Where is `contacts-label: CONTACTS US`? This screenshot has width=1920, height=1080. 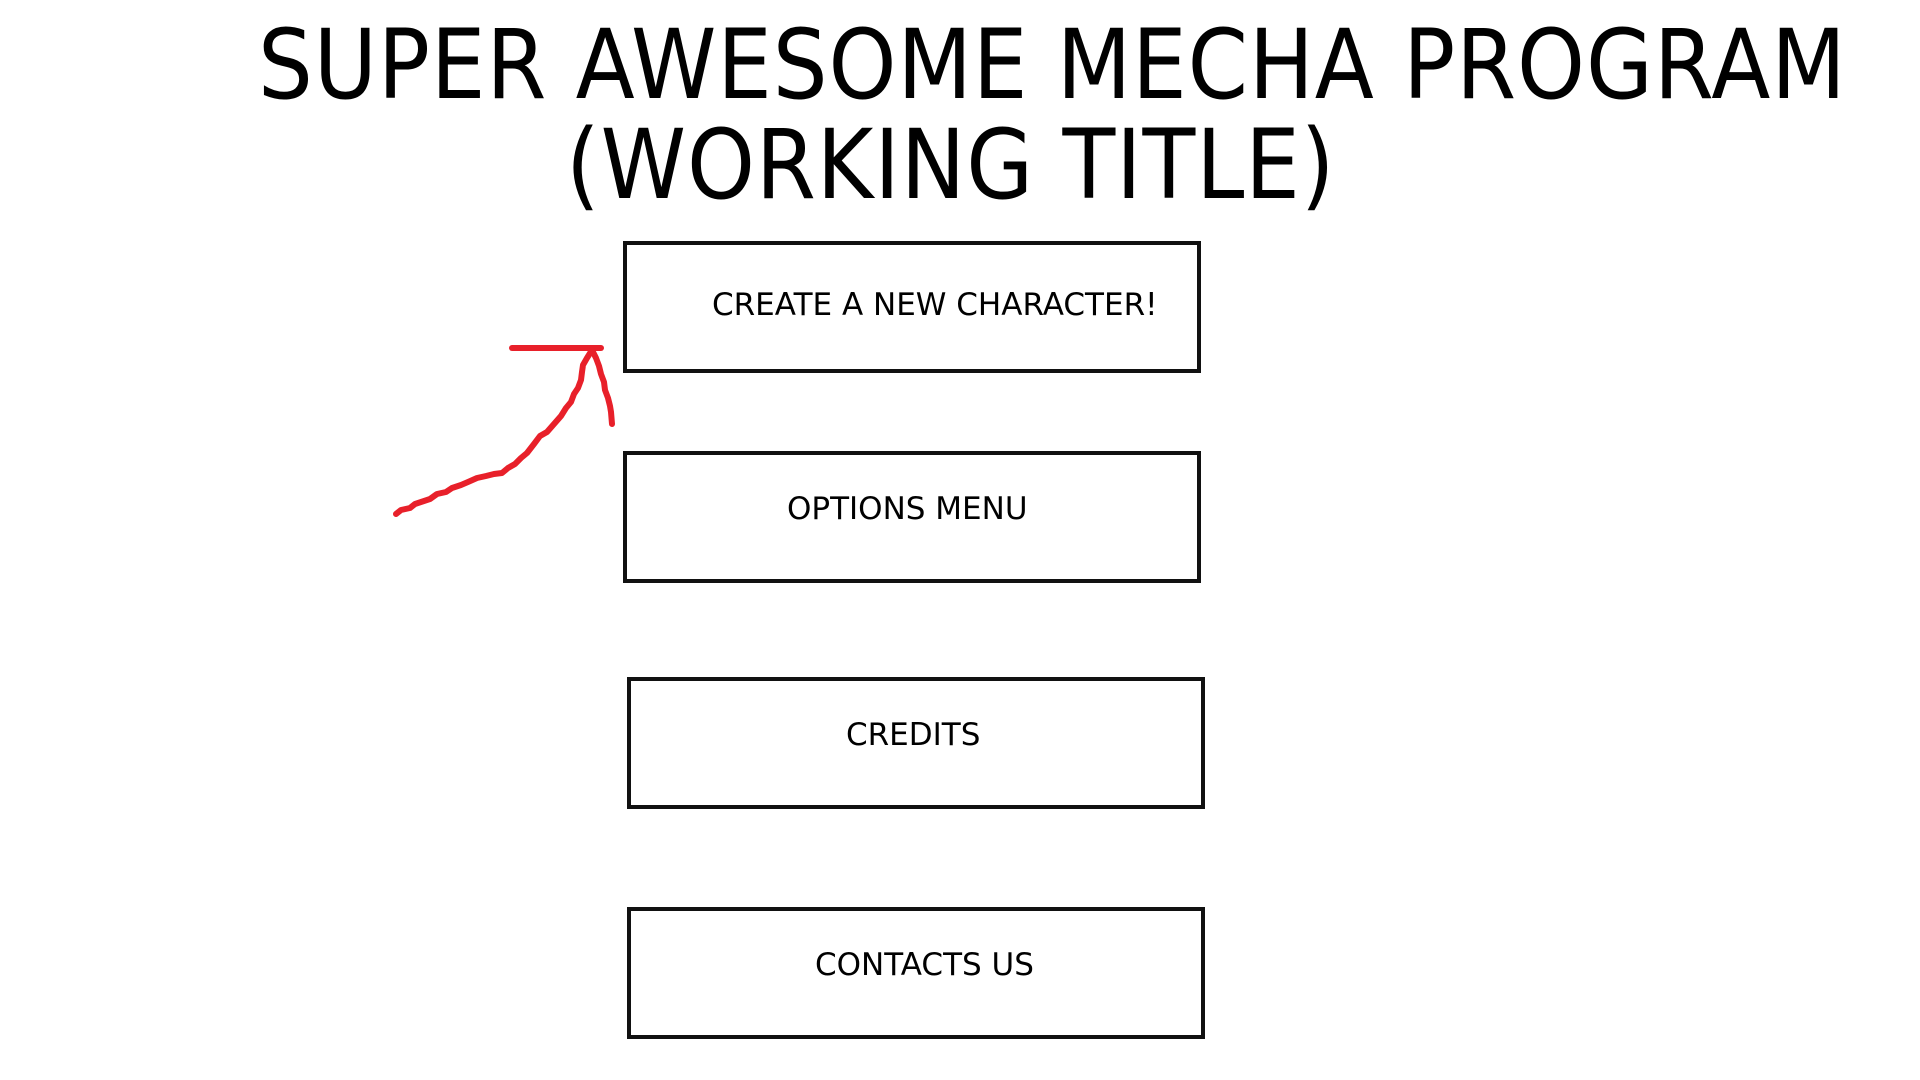
contacts-label: CONTACTS US is located at coordinates (924, 965).